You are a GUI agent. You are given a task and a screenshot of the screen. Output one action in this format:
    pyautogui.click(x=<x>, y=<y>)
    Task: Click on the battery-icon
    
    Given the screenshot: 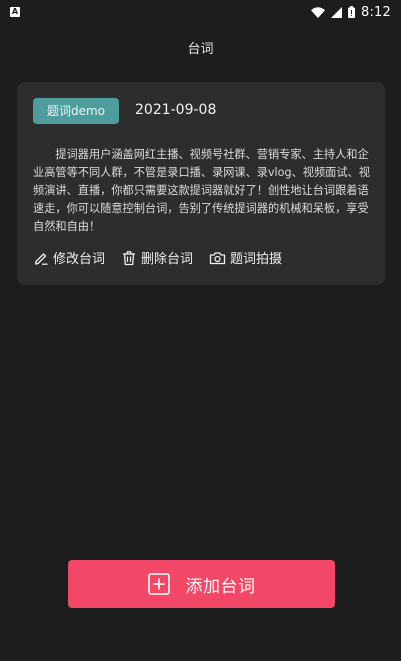 What is the action you would take?
    pyautogui.click(x=351, y=12)
    